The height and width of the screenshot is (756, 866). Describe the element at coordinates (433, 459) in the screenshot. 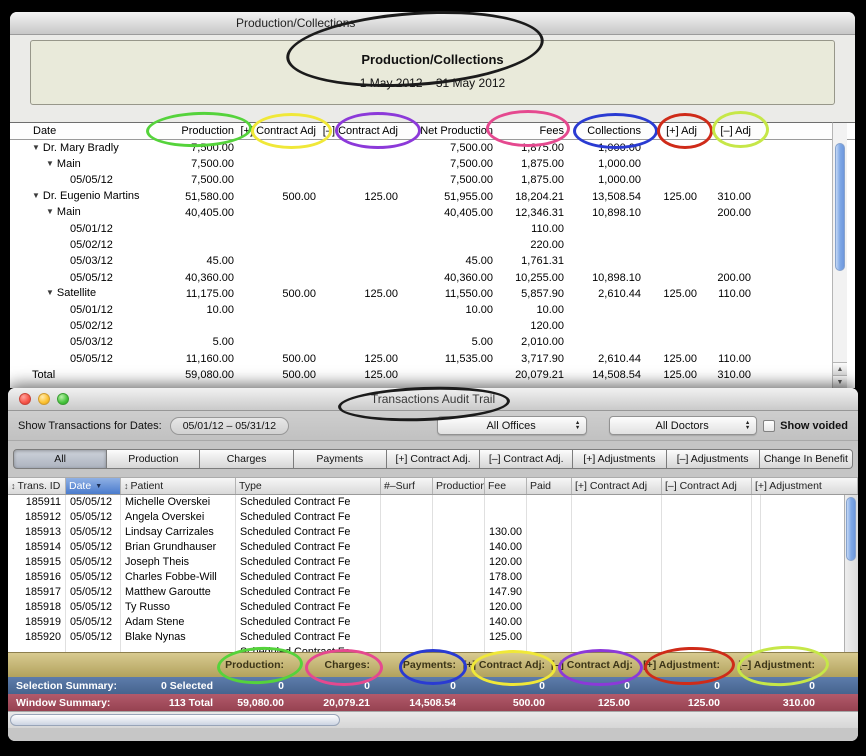

I see `tab-contract-adj: [+] Contract Adj.` at that location.